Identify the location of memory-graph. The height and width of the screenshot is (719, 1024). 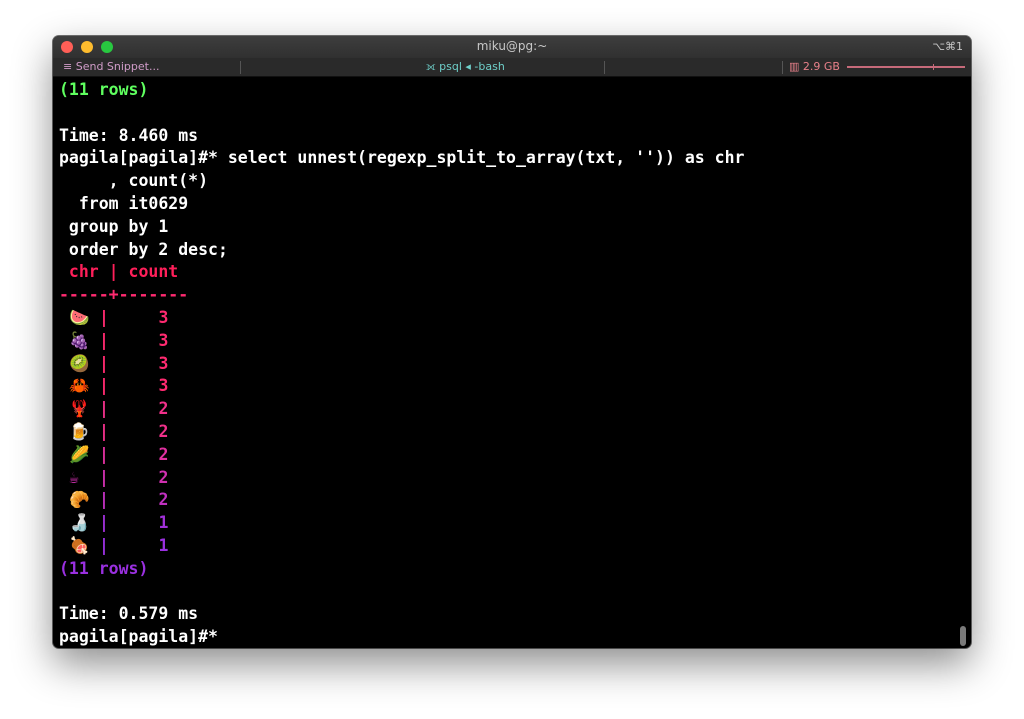
(906, 67).